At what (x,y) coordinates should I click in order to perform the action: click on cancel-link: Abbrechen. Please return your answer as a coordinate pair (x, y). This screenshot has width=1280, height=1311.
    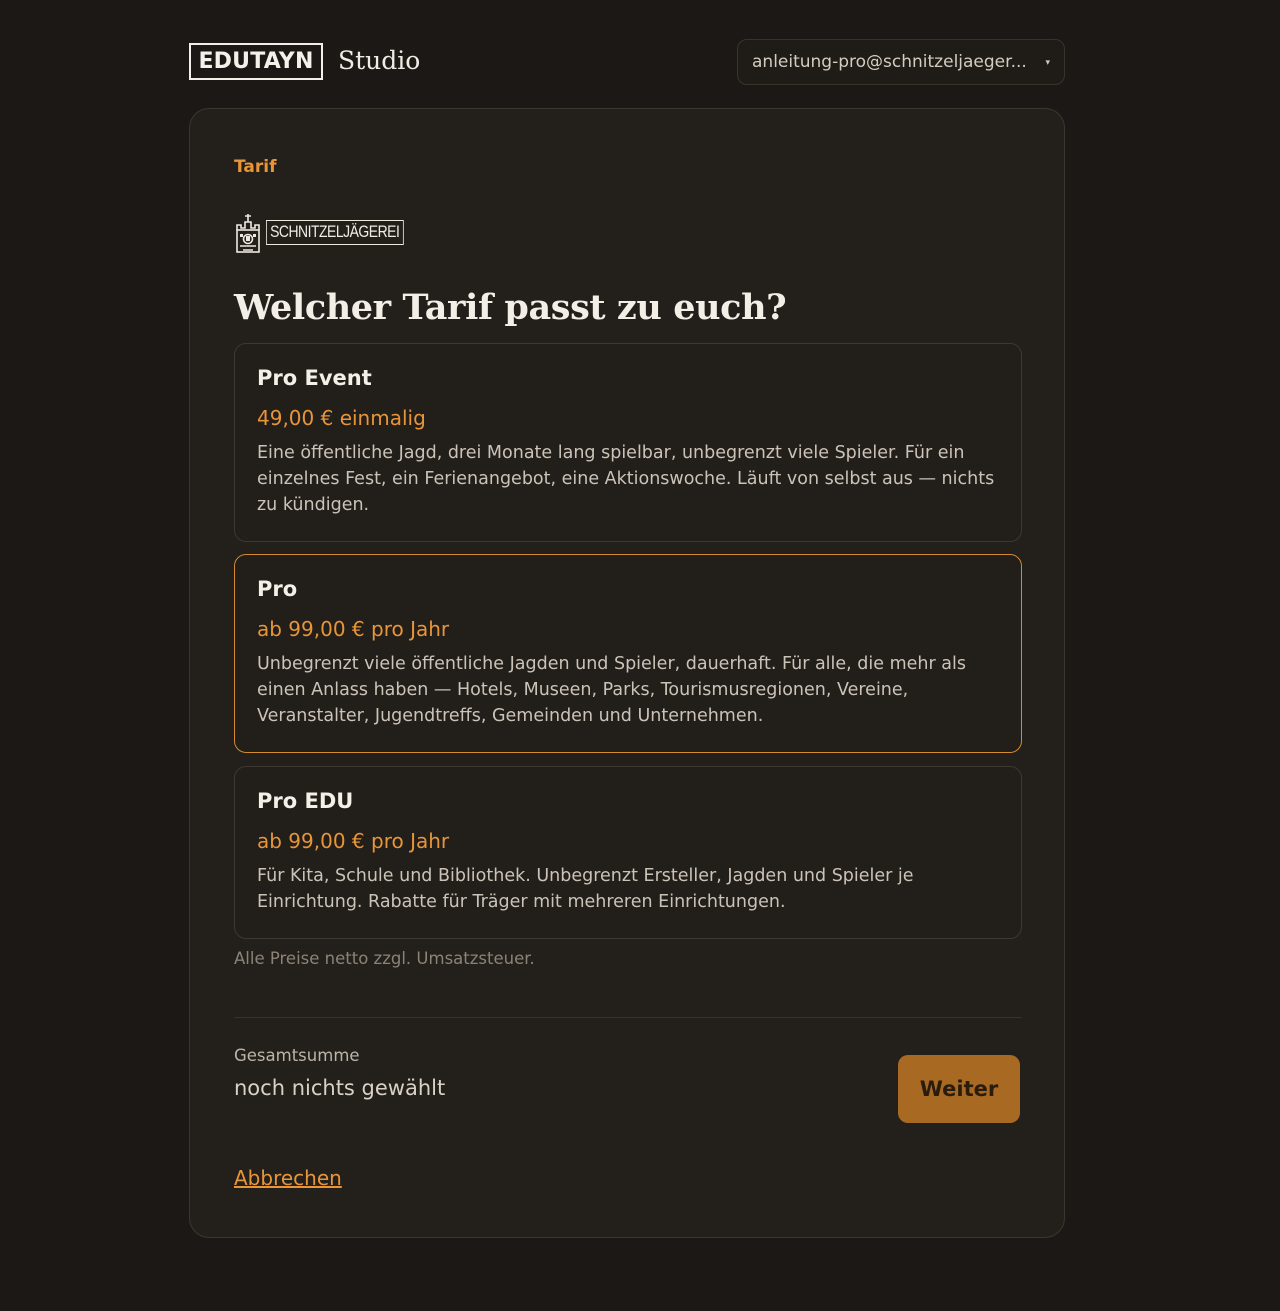
    Looking at the image, I should click on (288, 1178).